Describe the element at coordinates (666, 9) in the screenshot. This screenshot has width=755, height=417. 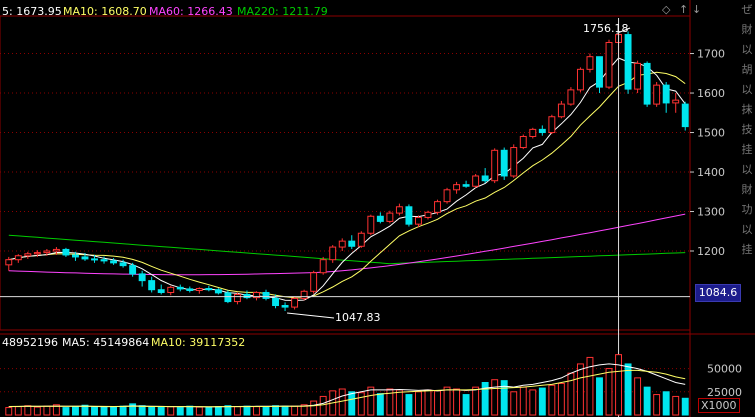
I see `diamond-icon: ◇` at that location.